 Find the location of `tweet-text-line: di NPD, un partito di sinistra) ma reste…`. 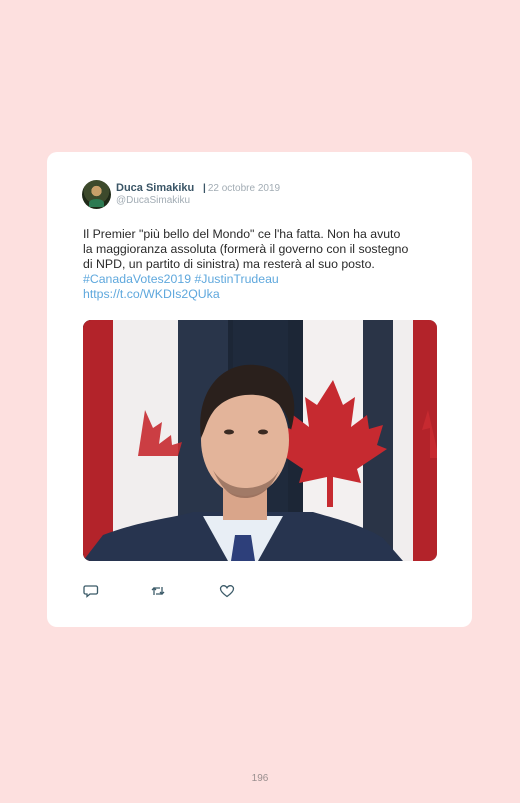

tweet-text-line: di NPD, un partito di sinistra) ma reste… is located at coordinates (229, 264).